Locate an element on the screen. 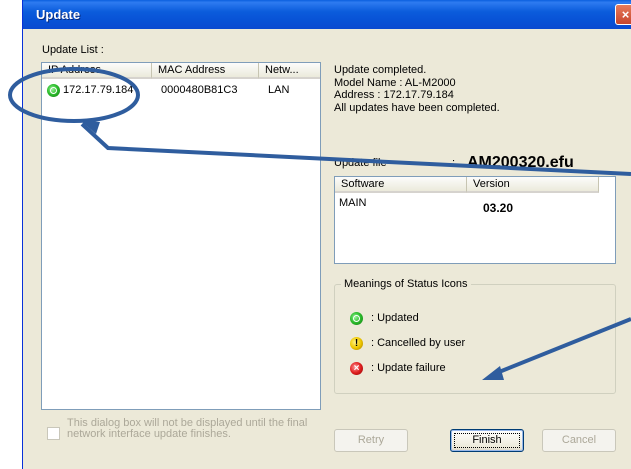 Image resolution: width=631 pixels, height=469 pixels. status-line: Address : 172.17.79.184 is located at coordinates (394, 95).